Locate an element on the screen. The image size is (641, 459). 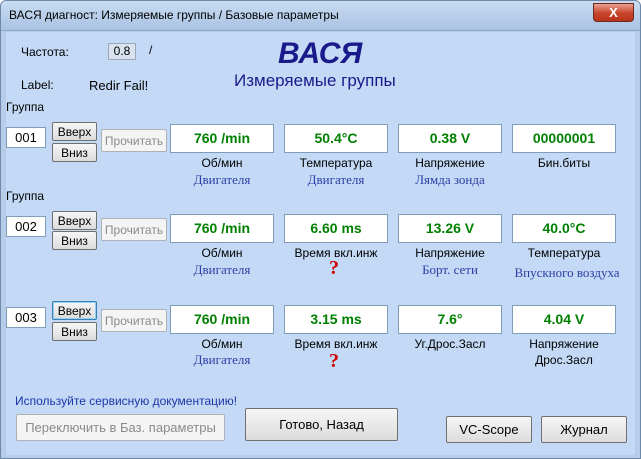
value-description: Впускного воздуха is located at coordinates (567, 272).